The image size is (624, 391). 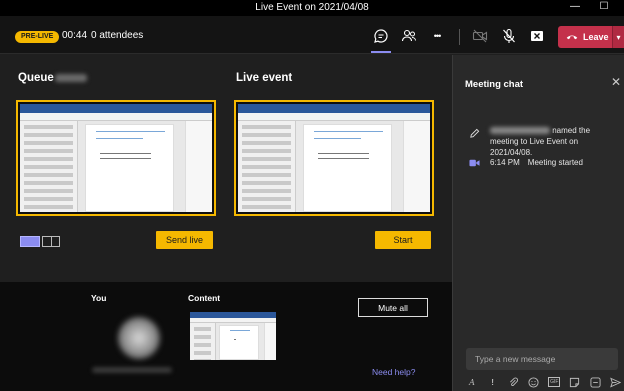 What do you see at coordinates (572, 37) in the screenshot?
I see `phone-icon` at bounding box center [572, 37].